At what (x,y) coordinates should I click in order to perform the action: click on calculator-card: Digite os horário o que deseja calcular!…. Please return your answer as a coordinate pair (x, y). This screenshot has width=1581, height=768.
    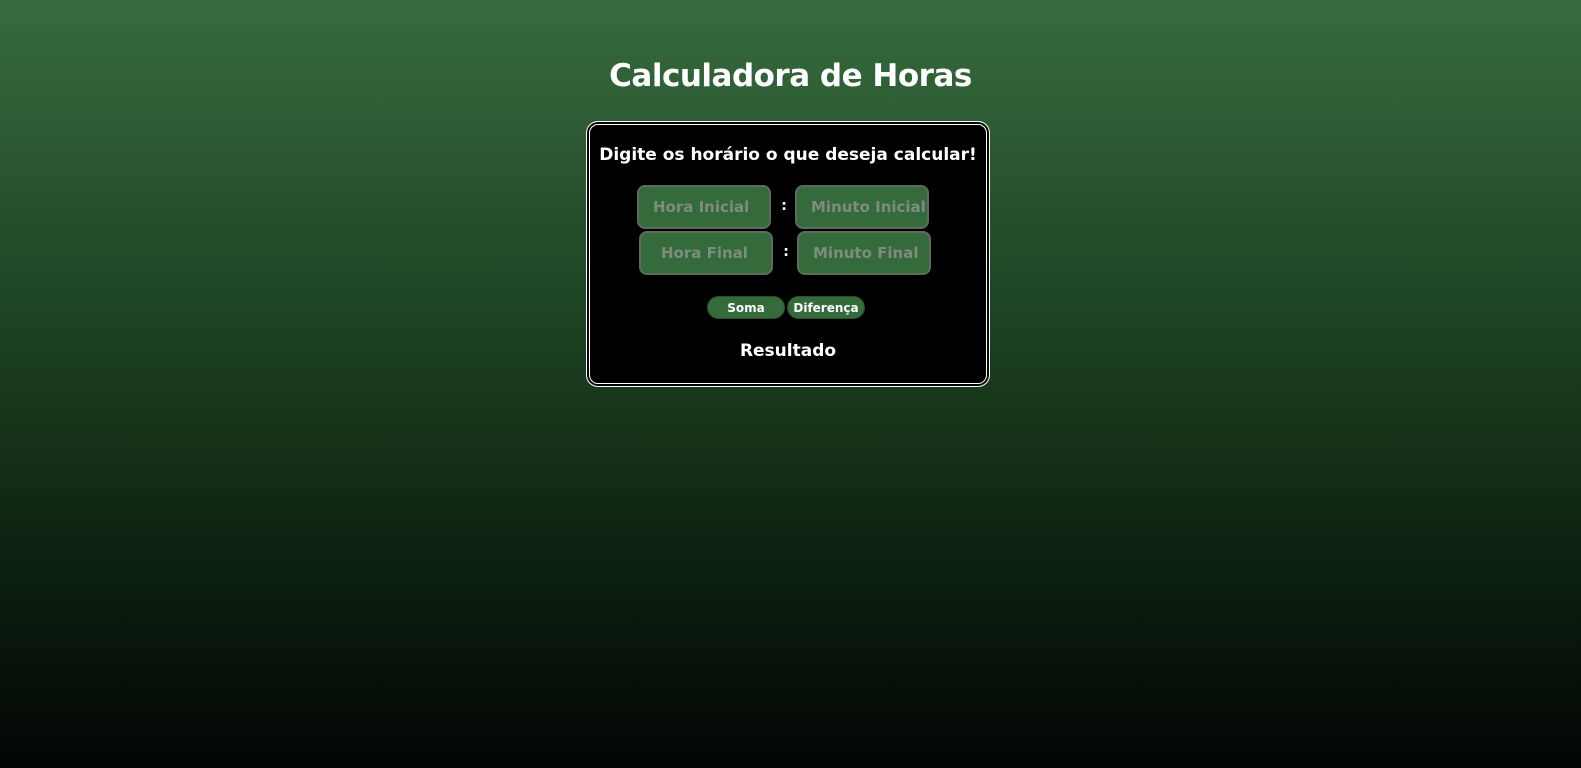
    Looking at the image, I should click on (788, 254).